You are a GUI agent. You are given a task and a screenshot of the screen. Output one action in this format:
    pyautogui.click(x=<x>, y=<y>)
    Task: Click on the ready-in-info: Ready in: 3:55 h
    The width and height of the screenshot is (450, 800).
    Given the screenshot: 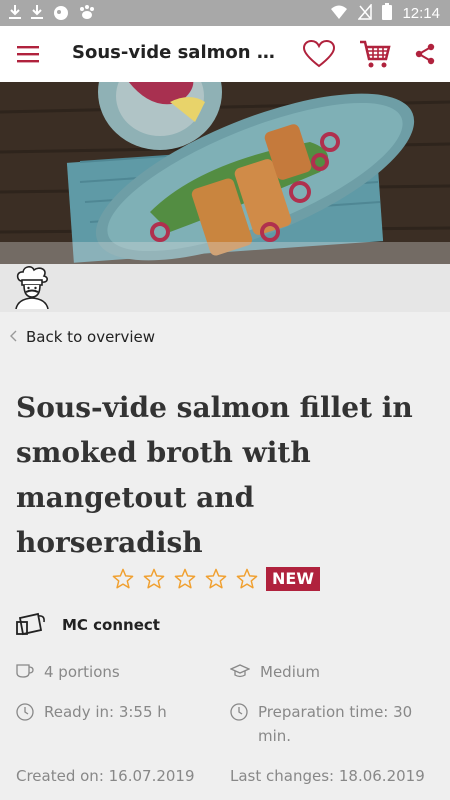 What is the action you would take?
    pyautogui.click(x=91, y=712)
    